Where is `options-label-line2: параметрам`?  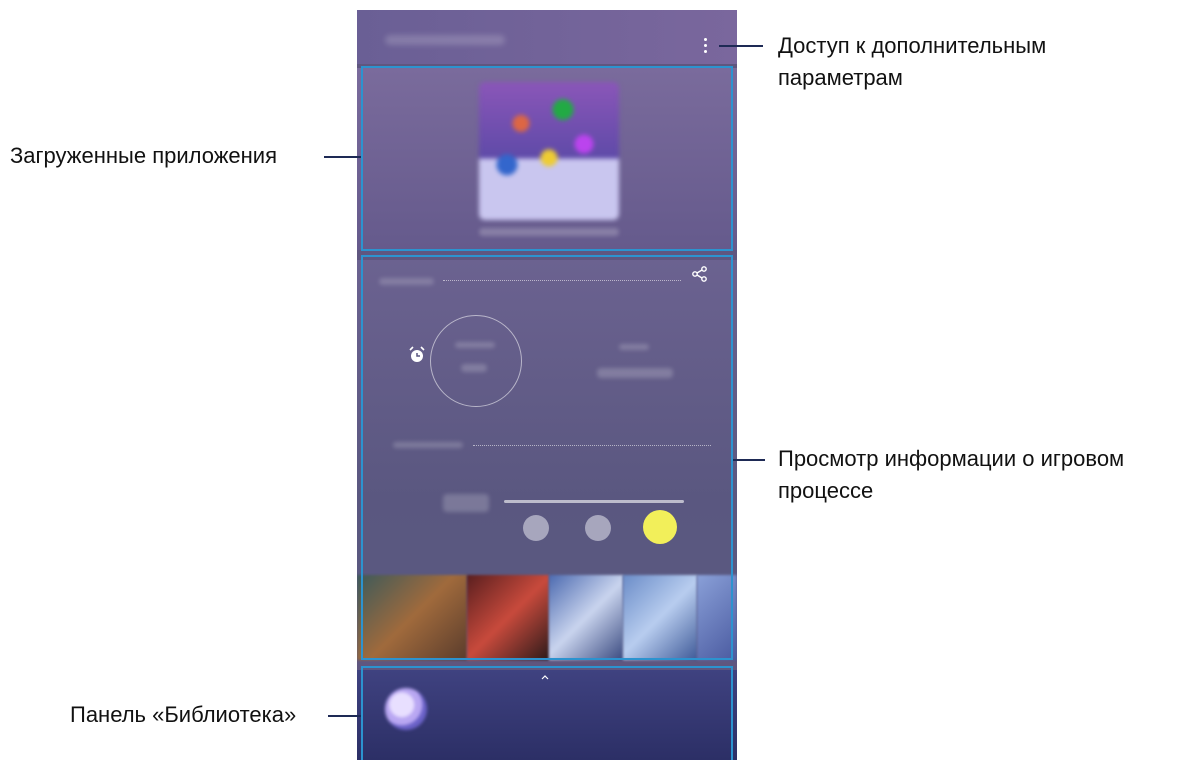 options-label-line2: параметрам is located at coordinates (840, 77).